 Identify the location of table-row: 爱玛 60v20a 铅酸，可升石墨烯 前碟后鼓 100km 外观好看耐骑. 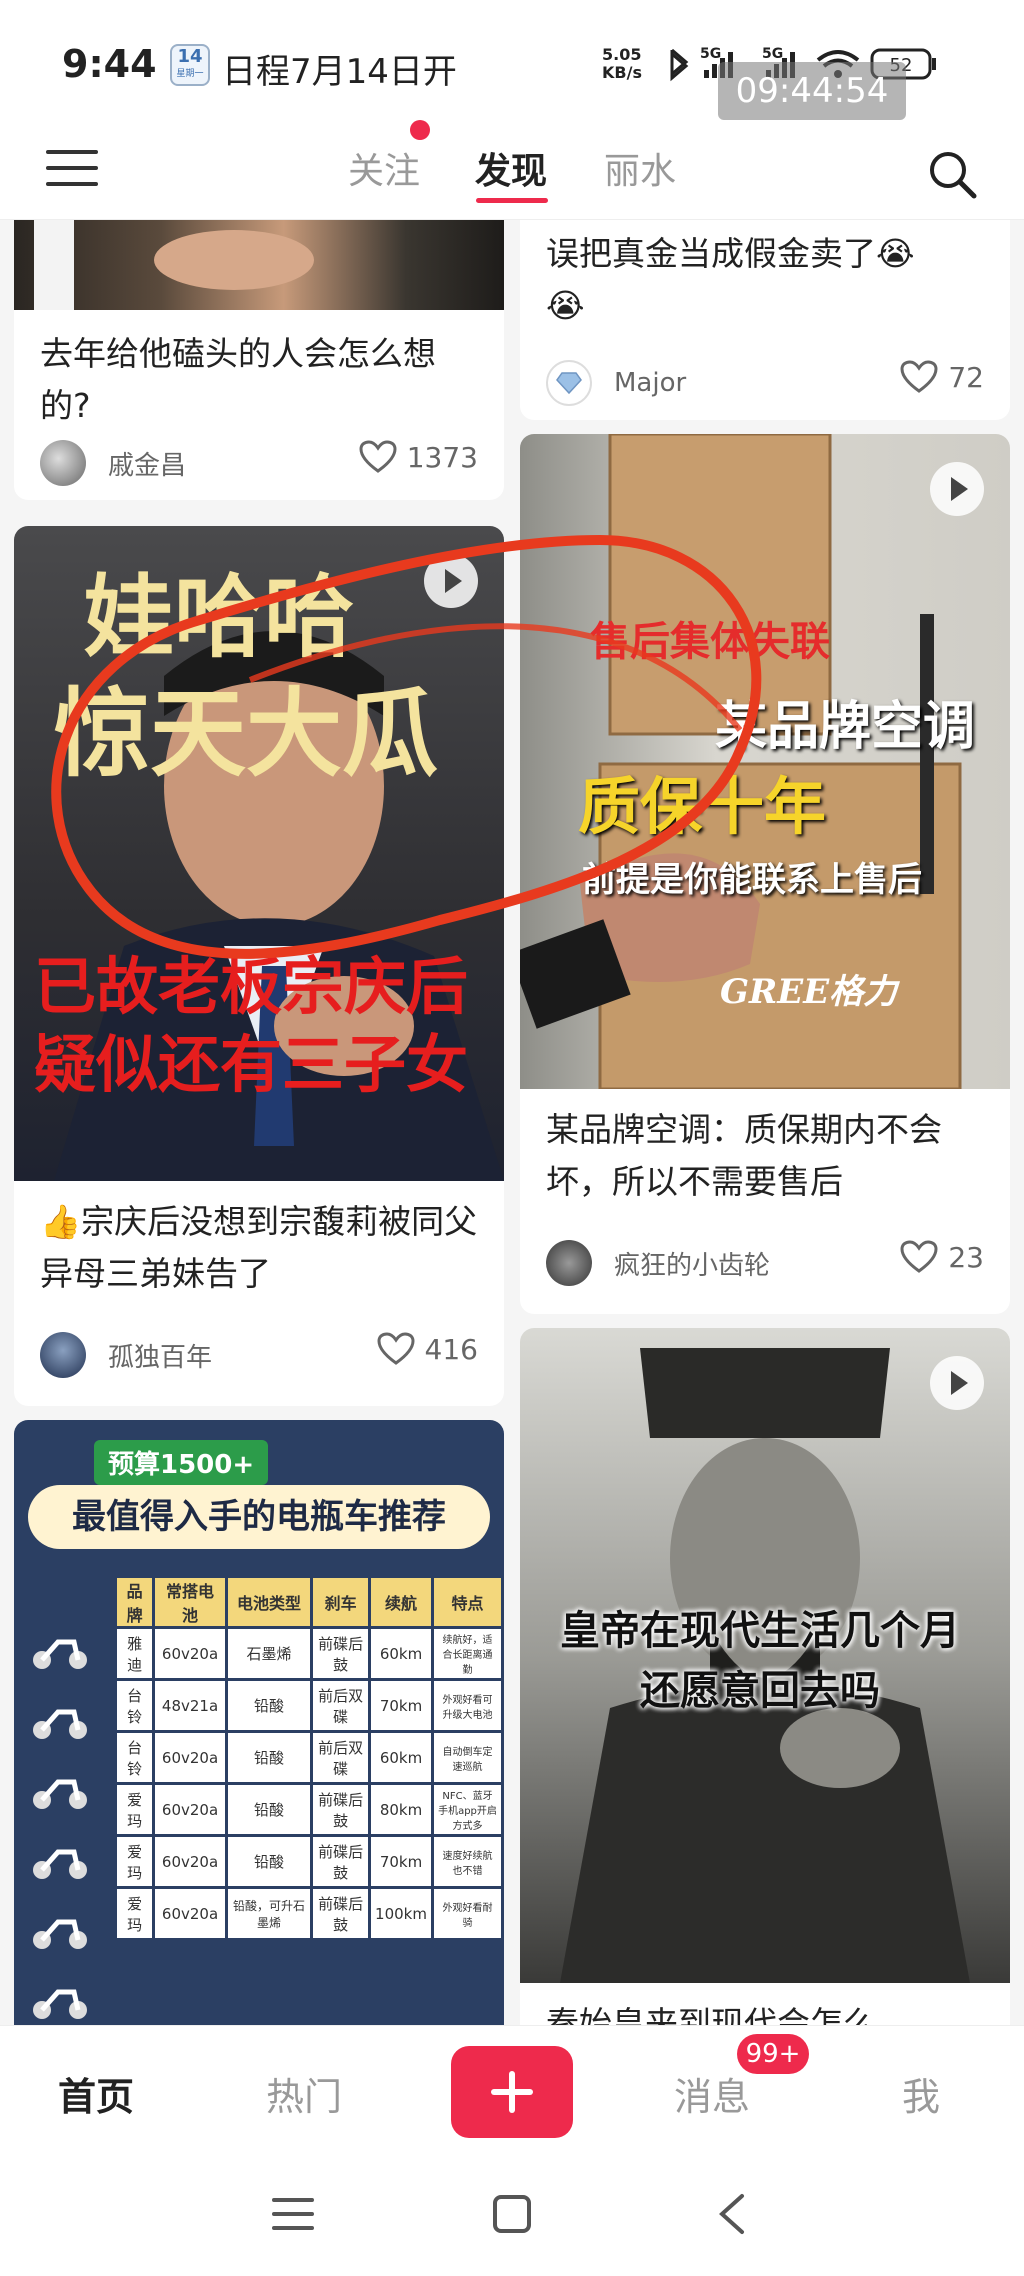
(308, 1913).